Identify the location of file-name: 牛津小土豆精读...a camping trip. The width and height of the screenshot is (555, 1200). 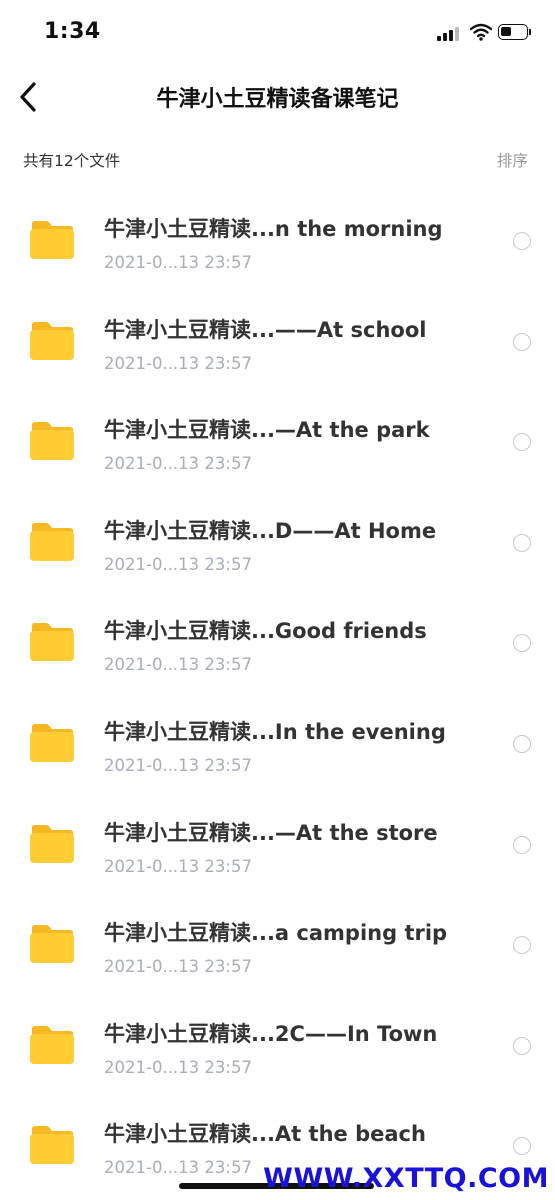
(276, 933).